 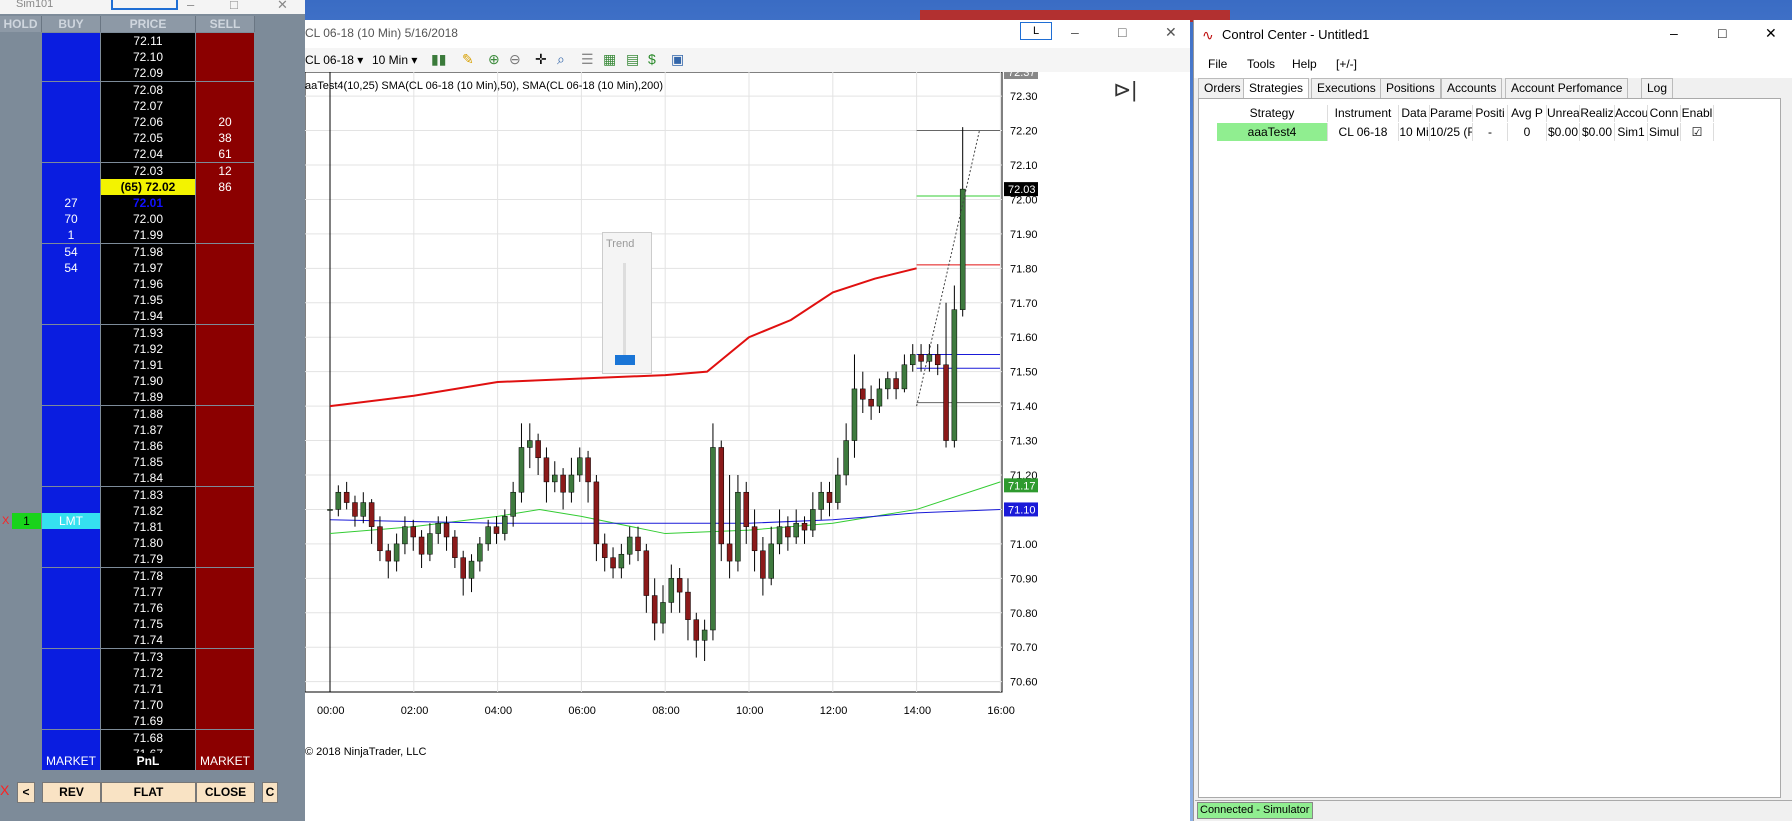 I want to click on buy-cell: 70, so click(x=71, y=219).